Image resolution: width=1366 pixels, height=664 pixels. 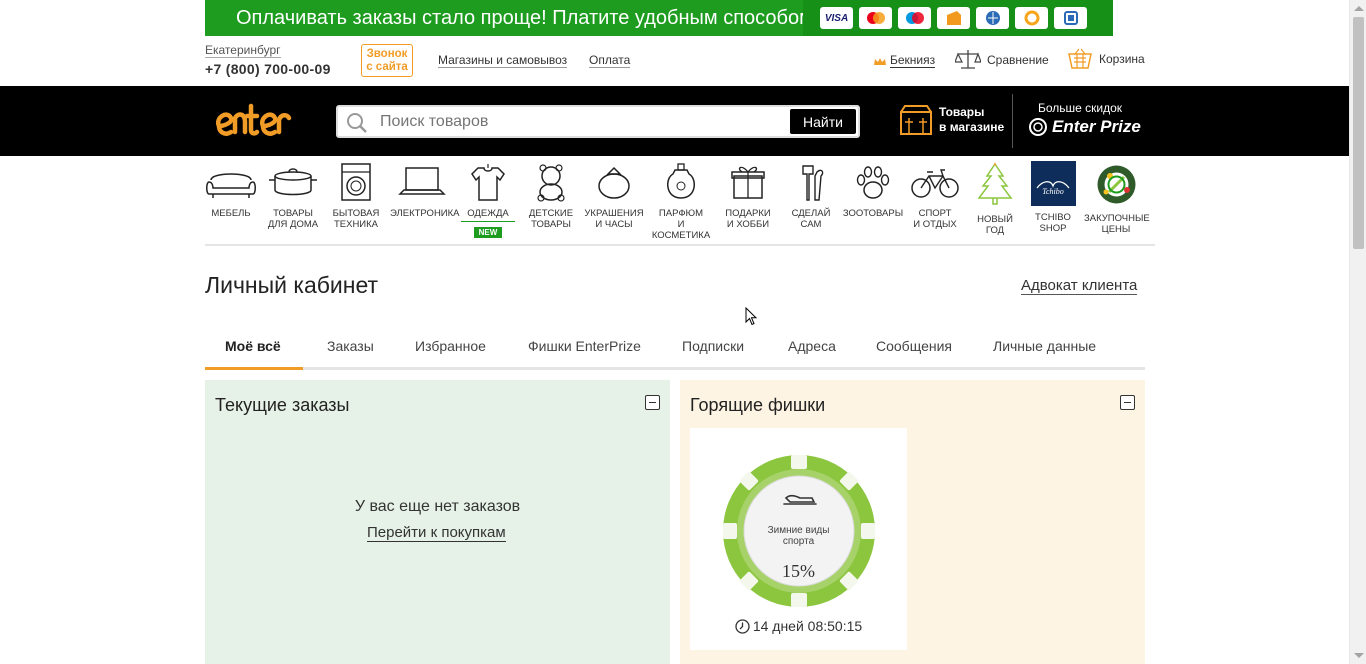 What do you see at coordinates (995, 225) in the screenshot?
I see `category-label: Новый год` at bounding box center [995, 225].